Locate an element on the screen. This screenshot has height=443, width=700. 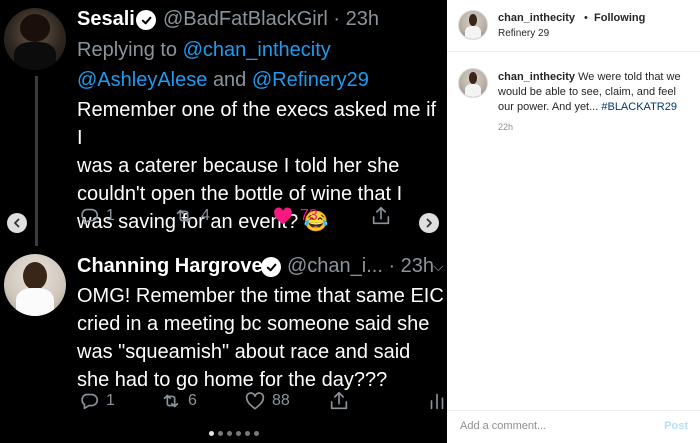
post-timestamp: 22h is located at coordinates (506, 127).